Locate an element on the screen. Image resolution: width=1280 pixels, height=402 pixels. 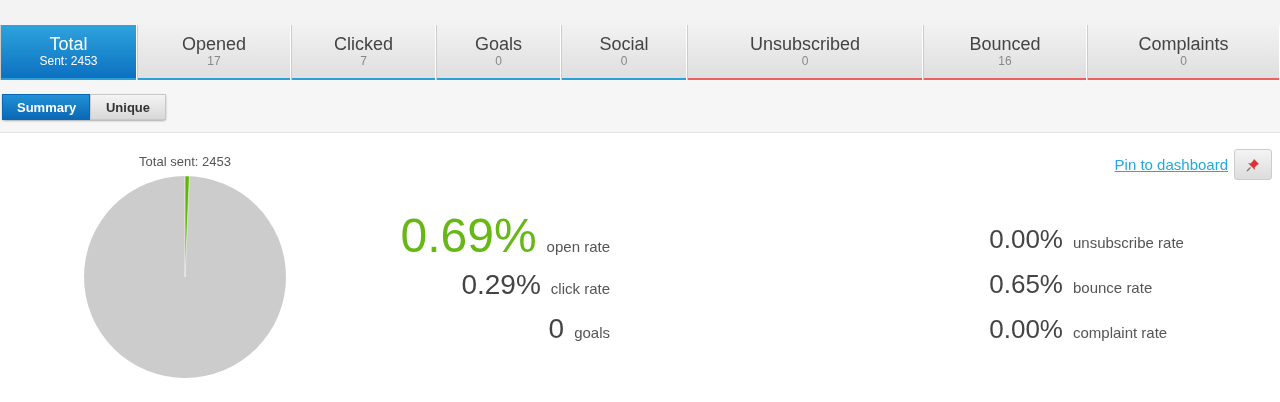
rate-value: 0 is located at coordinates (556, 329).